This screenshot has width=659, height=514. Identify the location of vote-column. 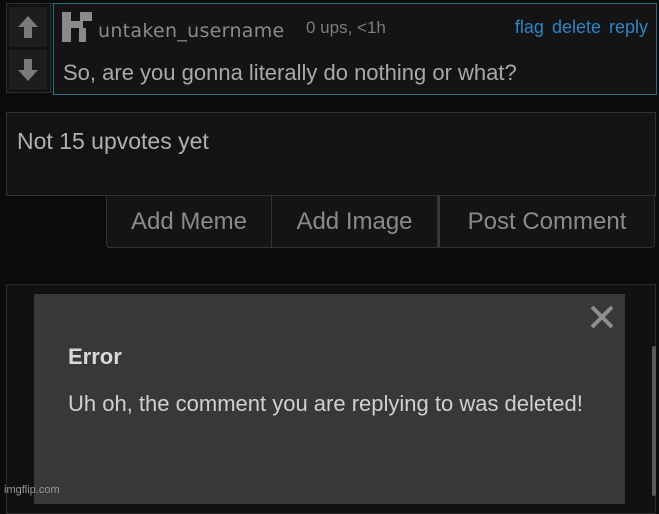
(29, 48).